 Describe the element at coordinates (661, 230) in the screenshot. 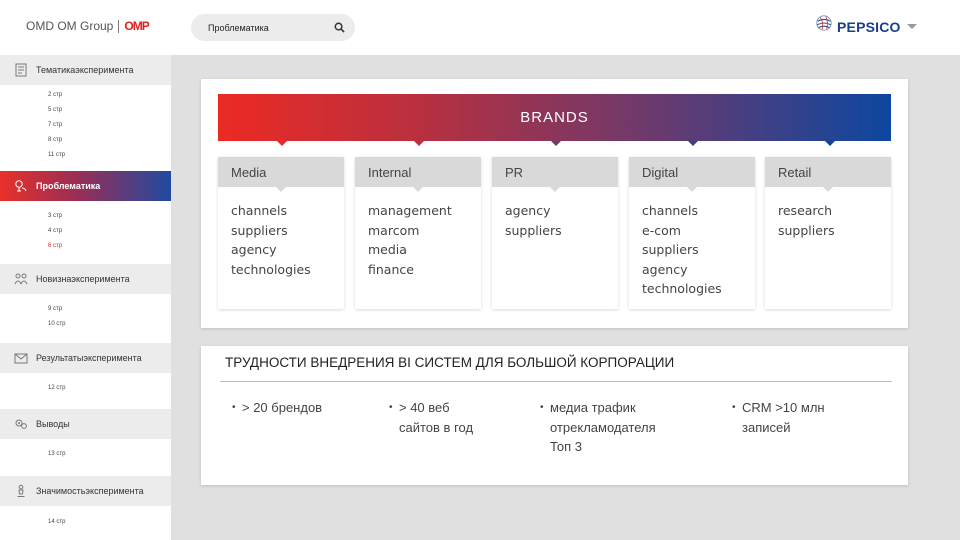

I see `list-item: e-com` at that location.